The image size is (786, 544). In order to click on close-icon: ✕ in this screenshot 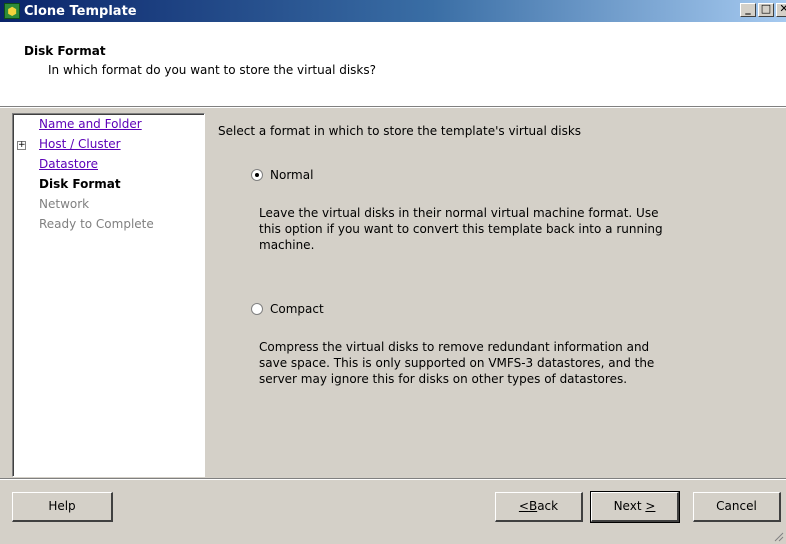, I will do `click(782, 8)`.